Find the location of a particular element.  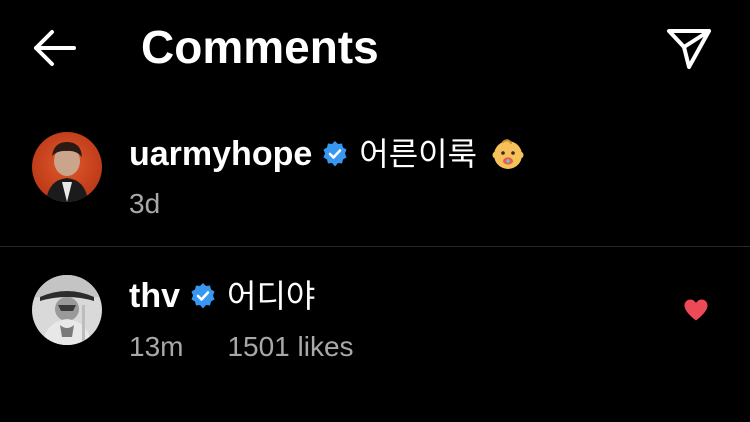

arrow-left-icon is located at coordinates (55, 48).